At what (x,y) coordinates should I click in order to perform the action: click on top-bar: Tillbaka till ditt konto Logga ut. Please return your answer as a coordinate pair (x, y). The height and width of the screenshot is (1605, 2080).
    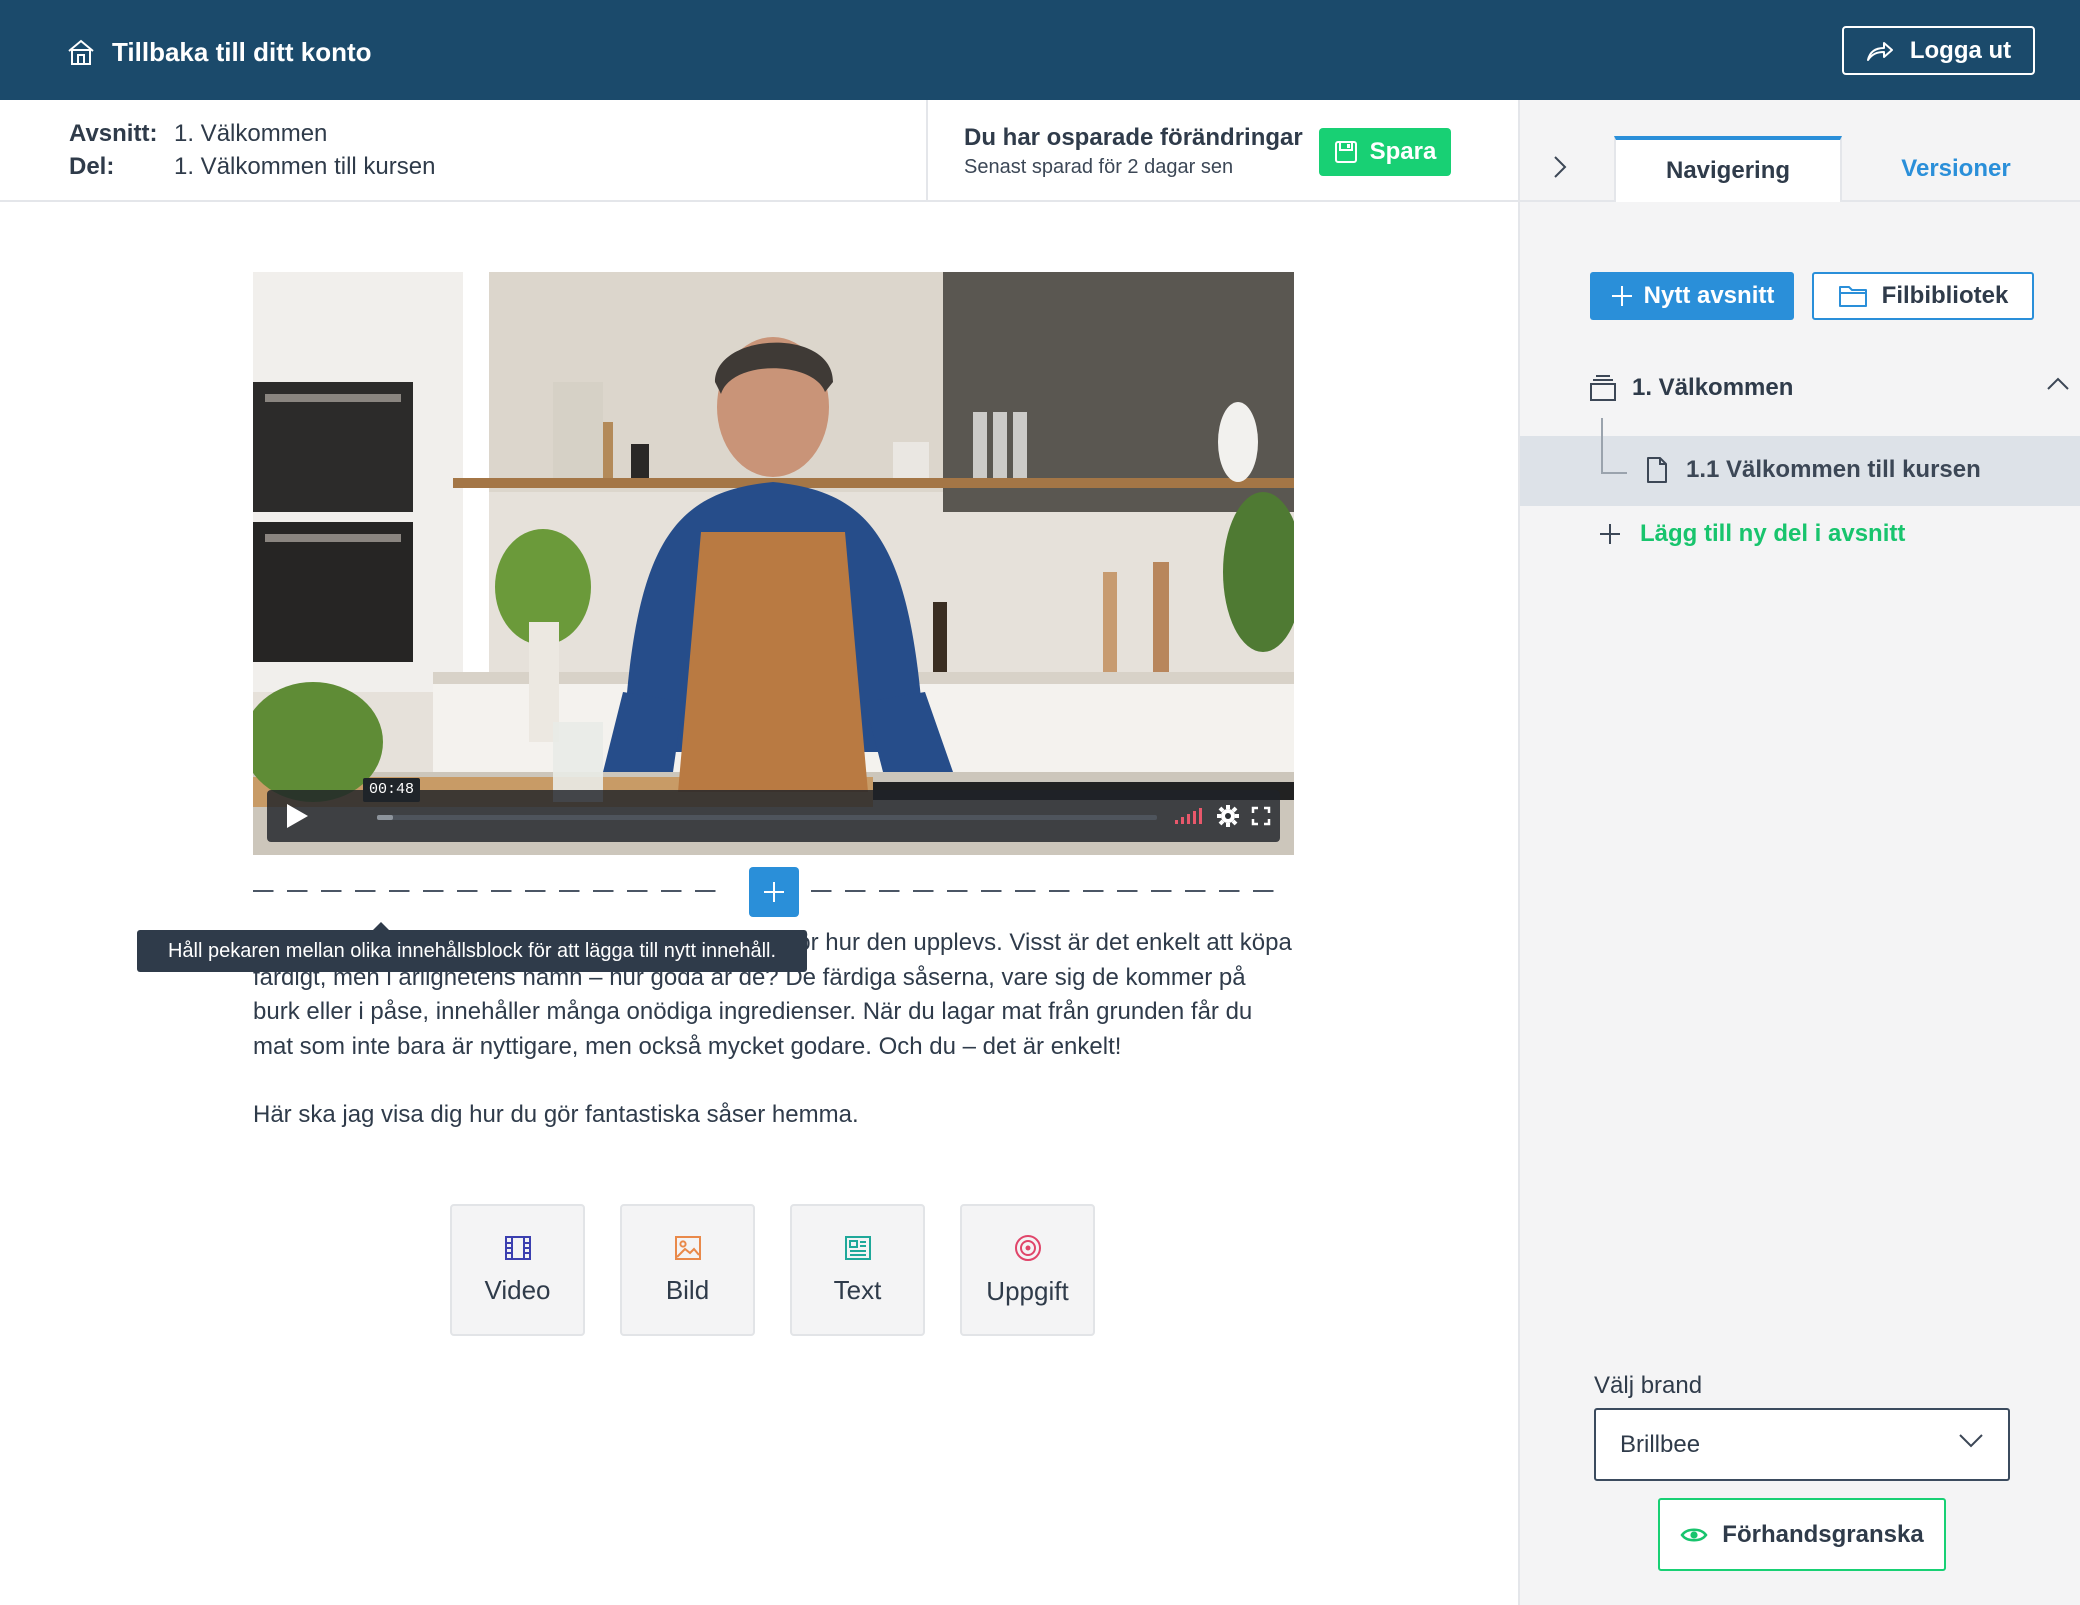
    Looking at the image, I should click on (1040, 50).